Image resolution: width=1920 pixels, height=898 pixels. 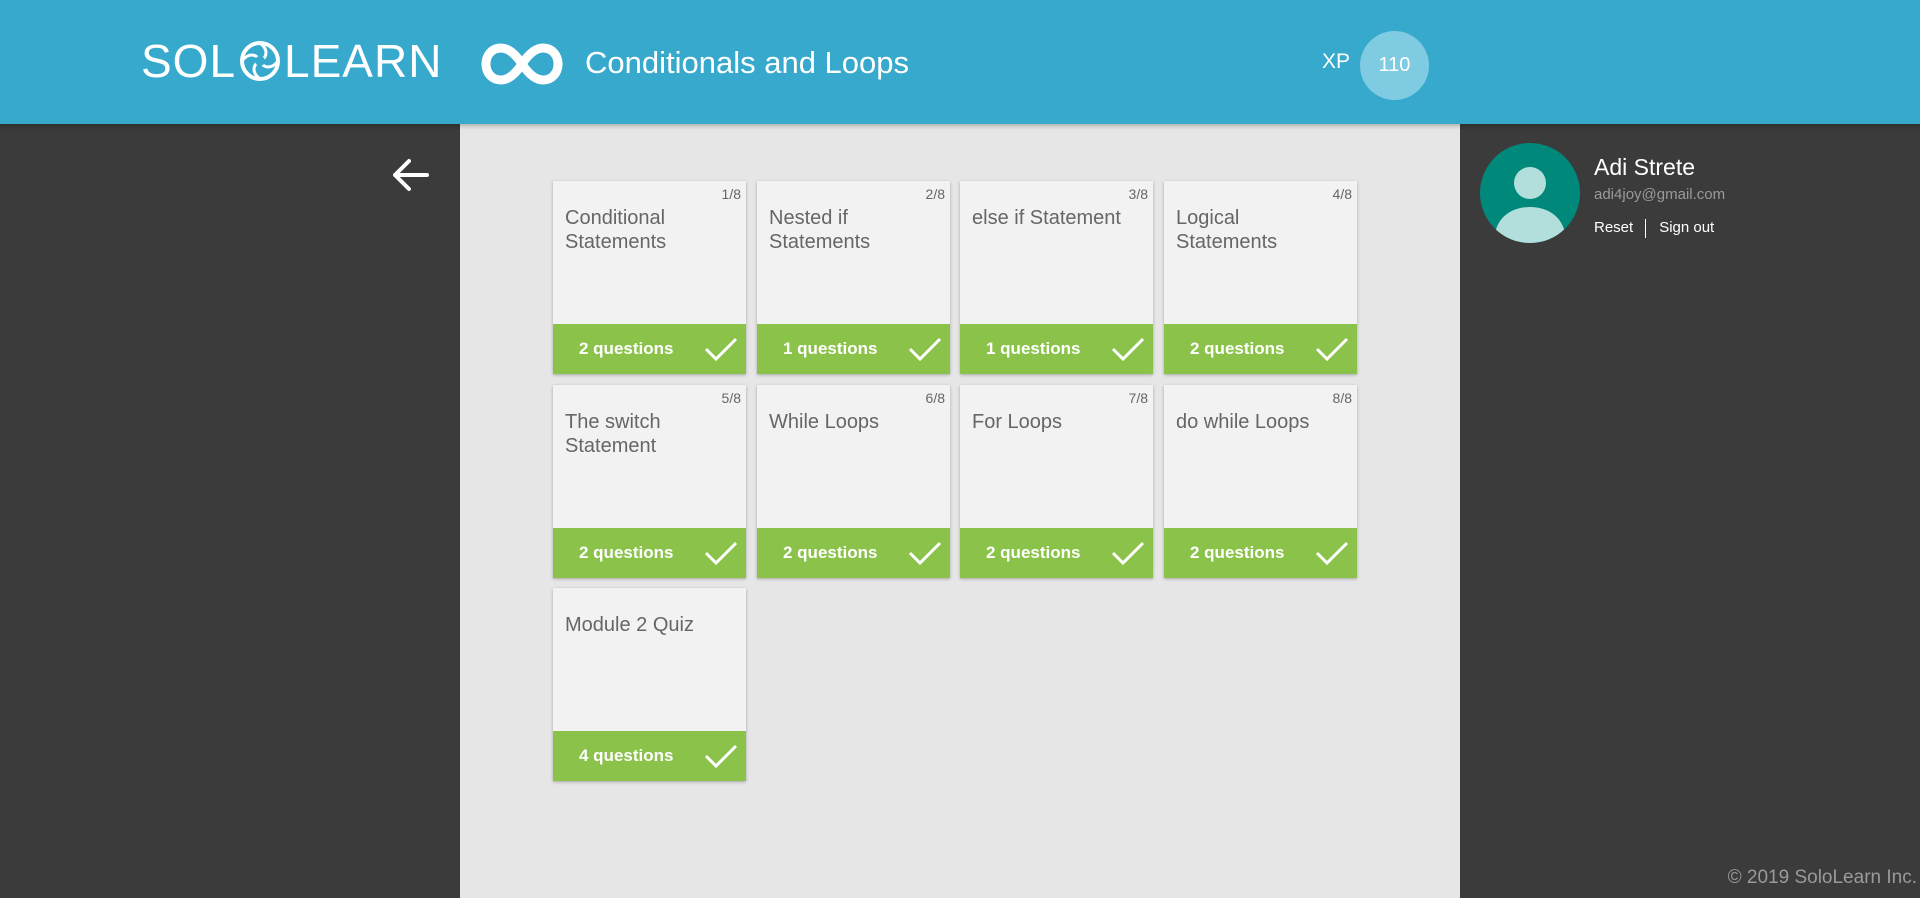 I want to click on lesson-card: 1/8 Conditional Statements 2 questions, so click(x=649, y=277).